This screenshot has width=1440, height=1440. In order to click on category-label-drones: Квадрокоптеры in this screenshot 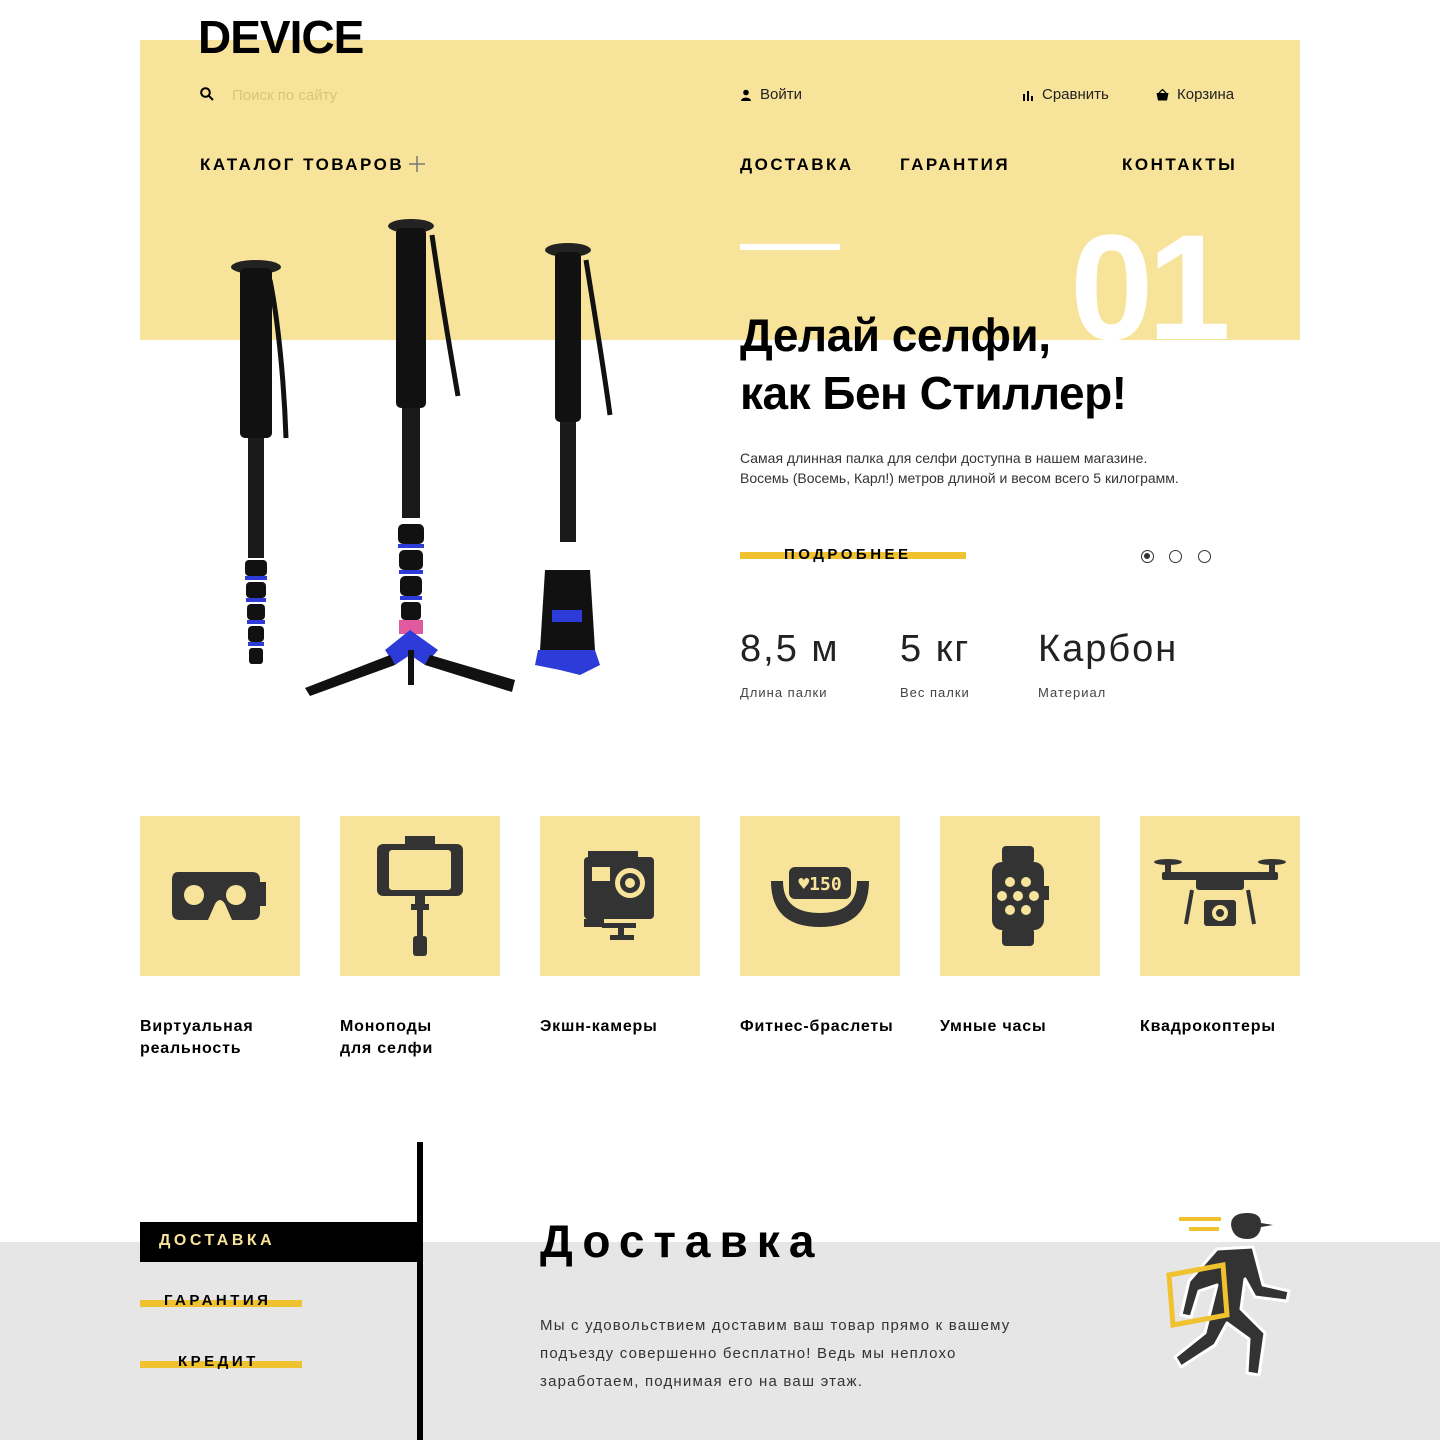, I will do `click(1225, 1027)`.